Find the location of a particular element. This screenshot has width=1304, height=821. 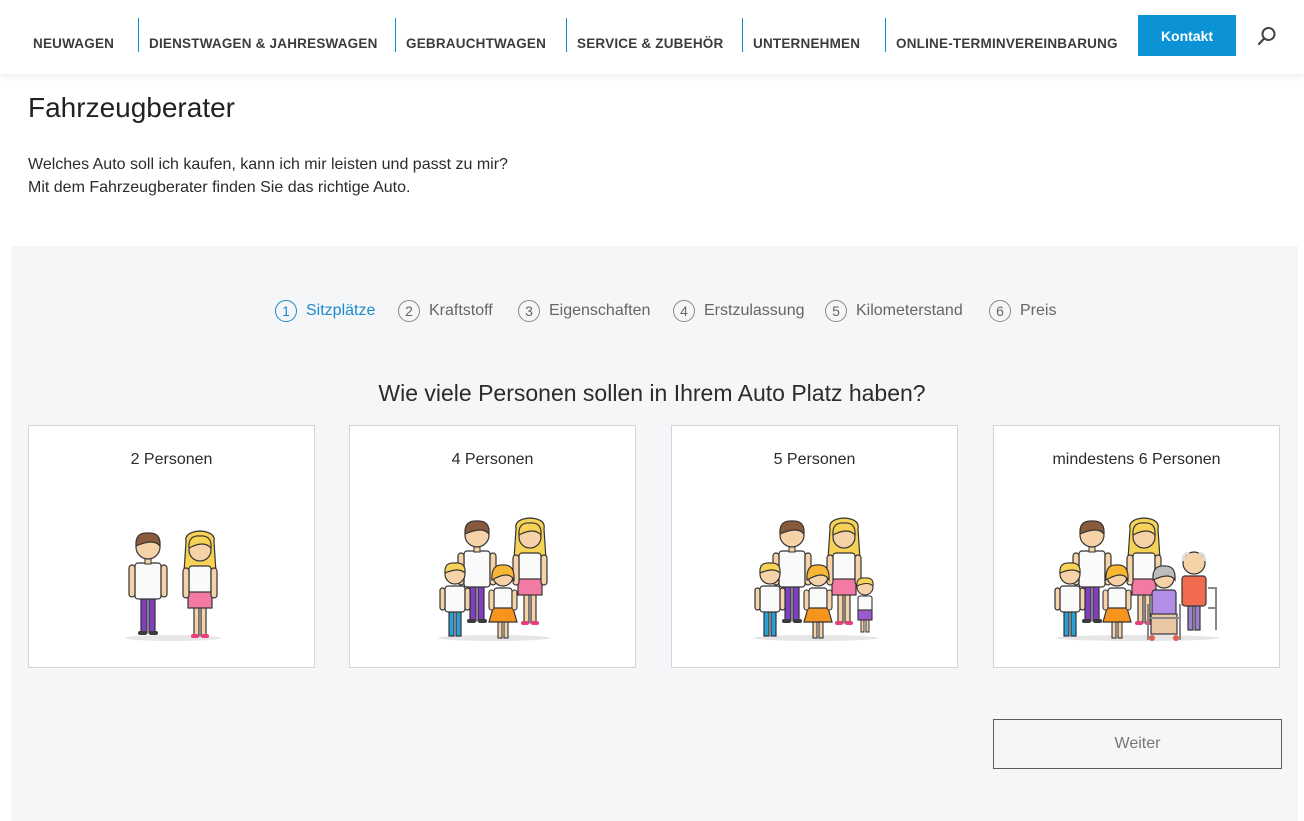

nav-item-dienstwagen: DIENSTWAGEN & JAHRESWAGEN is located at coordinates (263, 43).